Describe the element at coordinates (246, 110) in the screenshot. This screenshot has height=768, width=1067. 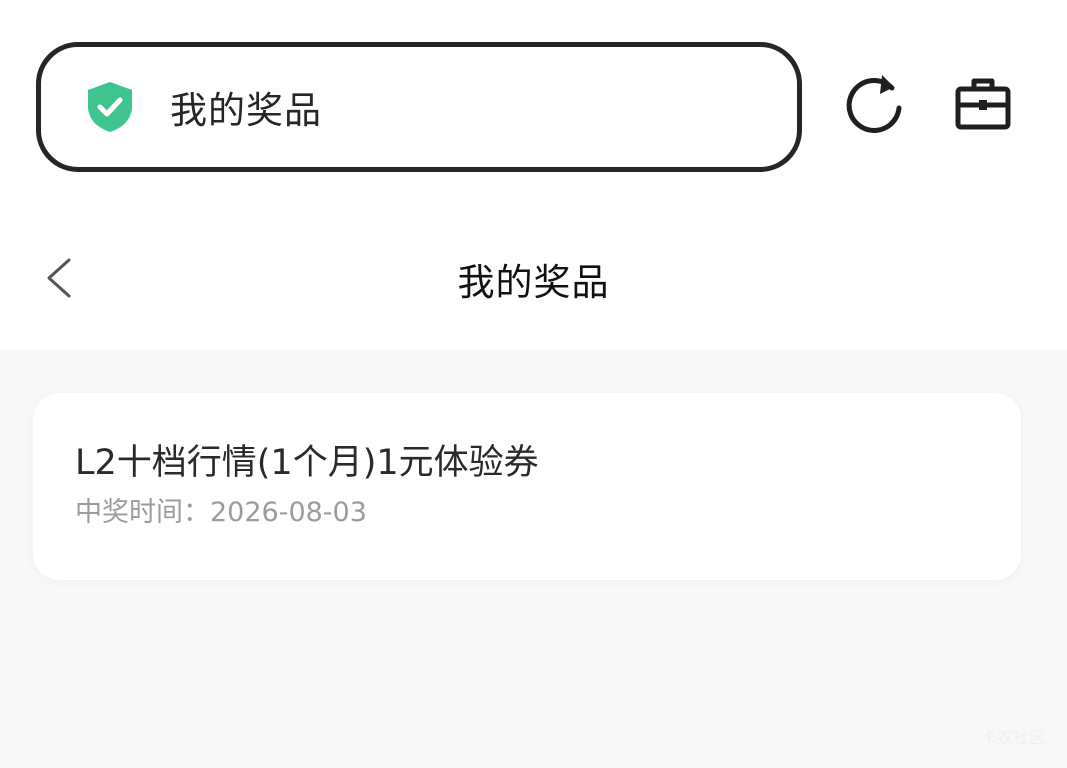
I see `address-text: 我的奖品` at that location.